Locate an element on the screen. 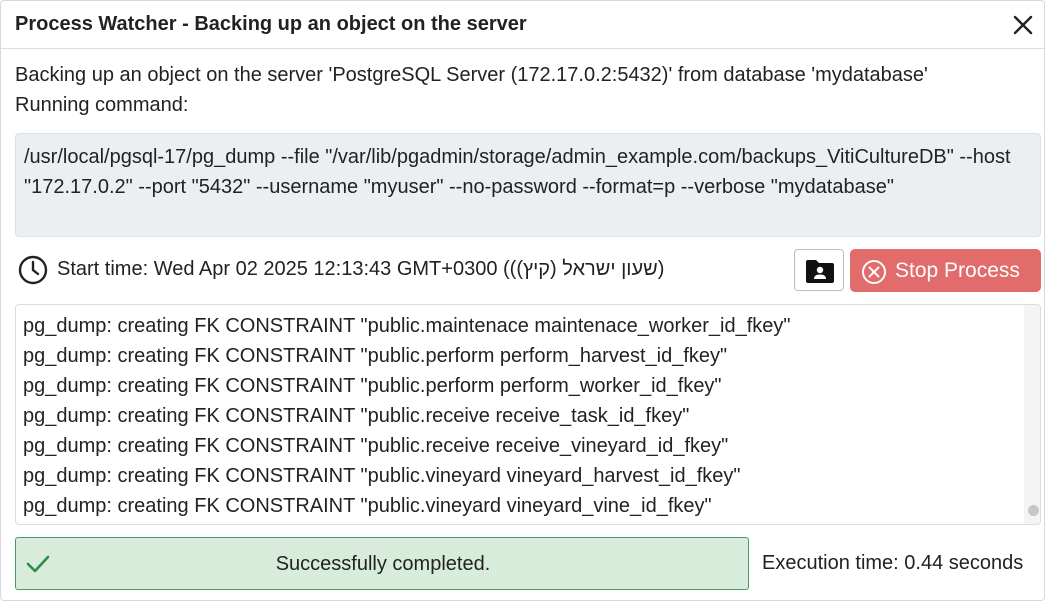 Image resolution: width=1045 pixels, height=601 pixels. folder-user-icon is located at coordinates (820, 271).